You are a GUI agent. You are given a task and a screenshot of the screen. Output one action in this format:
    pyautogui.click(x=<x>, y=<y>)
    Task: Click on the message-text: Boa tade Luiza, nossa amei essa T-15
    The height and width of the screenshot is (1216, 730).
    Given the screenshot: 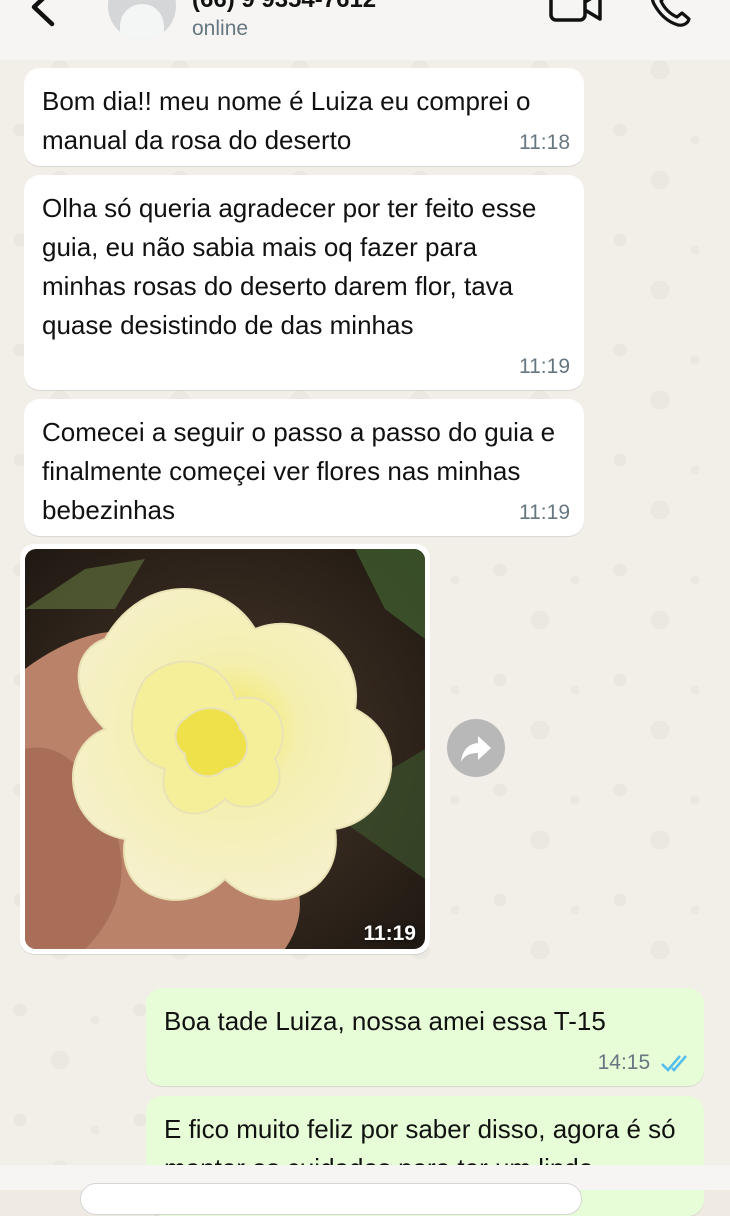 What is the action you would take?
    pyautogui.click(x=385, y=1021)
    